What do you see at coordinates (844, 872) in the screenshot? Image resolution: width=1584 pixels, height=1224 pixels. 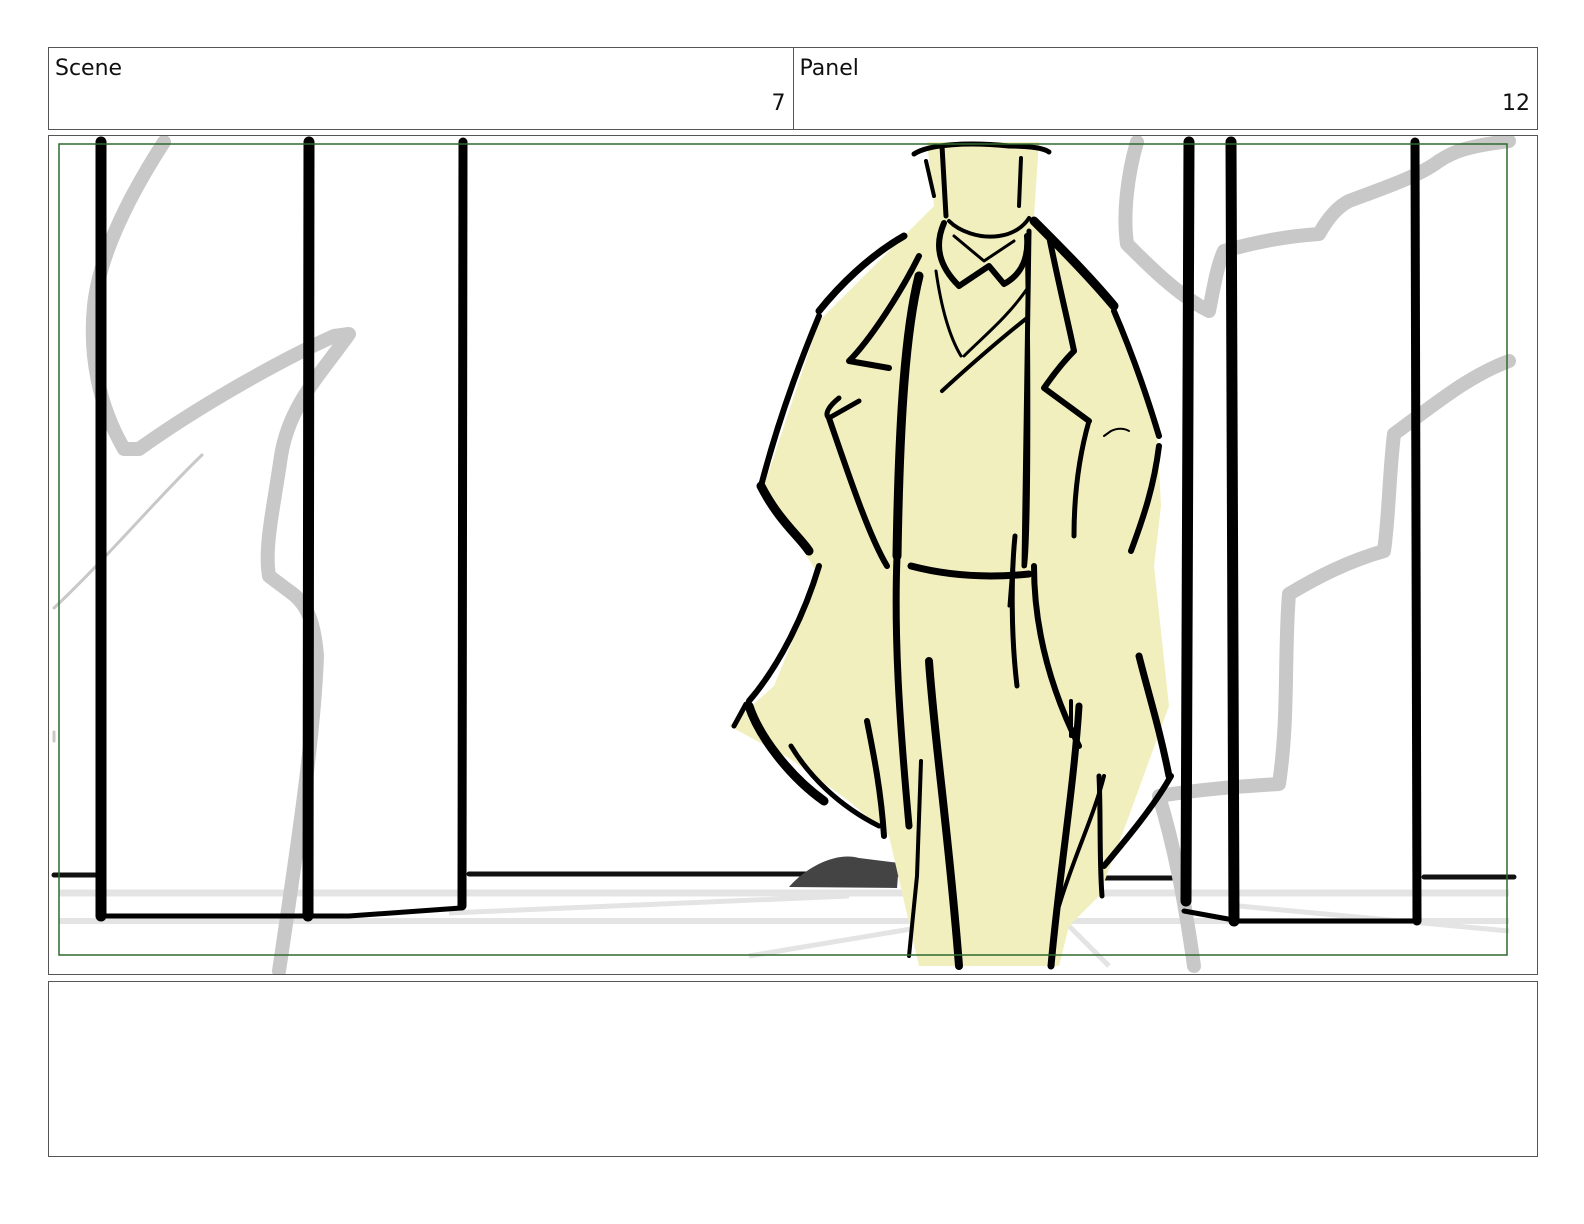 I see `shoe-shadow` at bounding box center [844, 872].